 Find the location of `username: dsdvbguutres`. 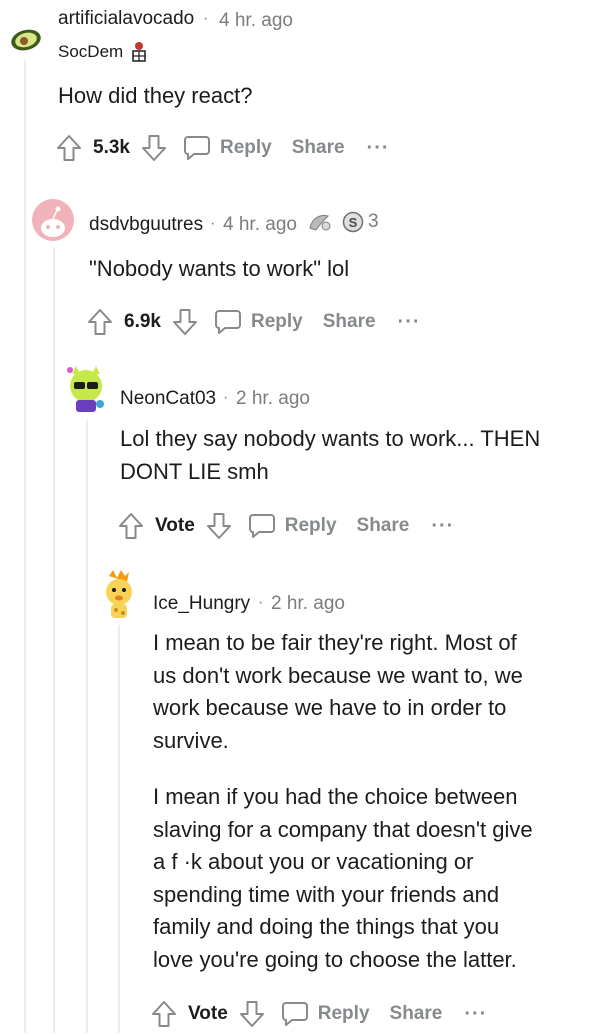

username: dsdvbguutres is located at coordinates (146, 225).